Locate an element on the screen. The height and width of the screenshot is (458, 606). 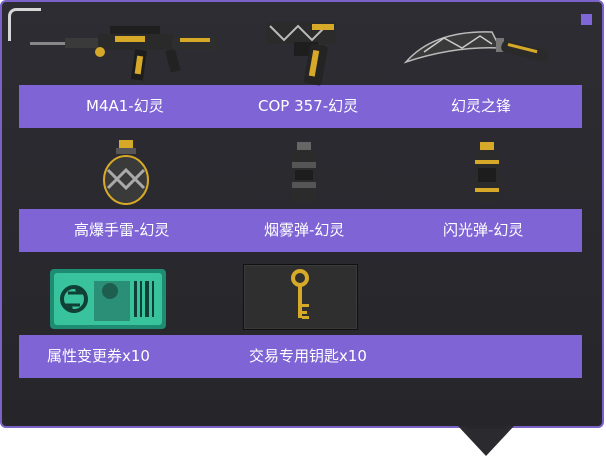
tooltip-pointer-join is located at coordinates (486, 427).